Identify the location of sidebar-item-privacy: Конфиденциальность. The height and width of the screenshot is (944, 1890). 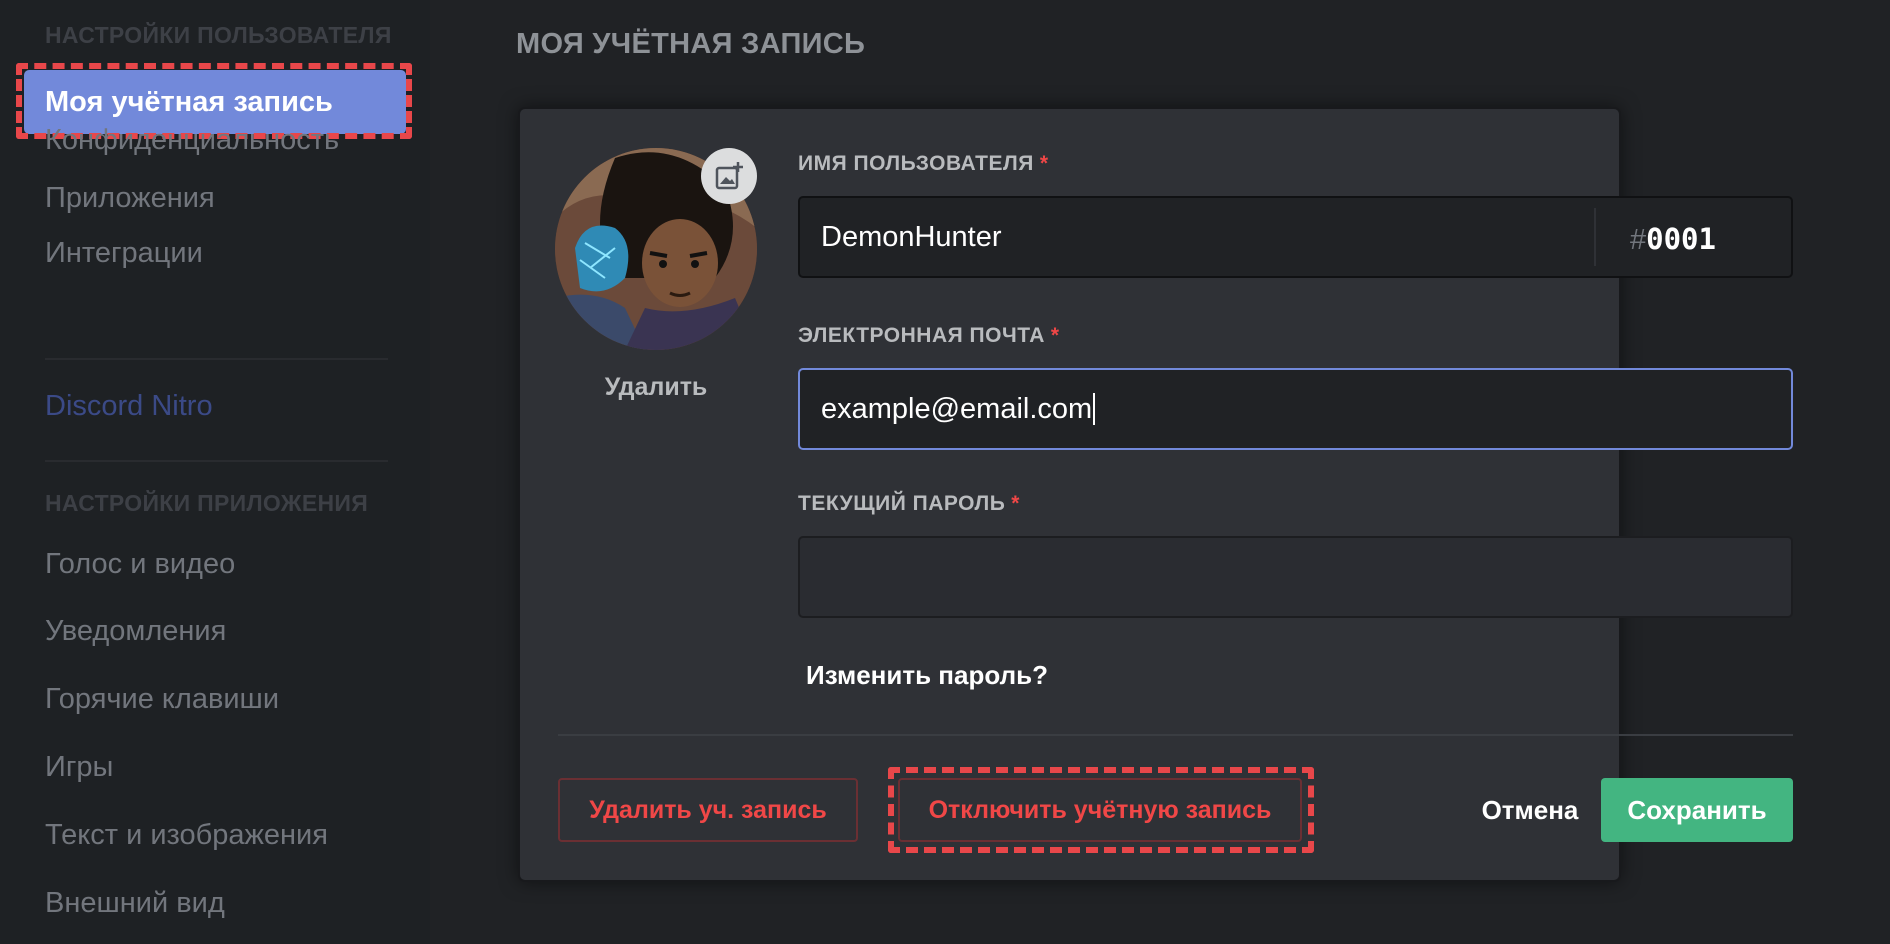
(192, 140).